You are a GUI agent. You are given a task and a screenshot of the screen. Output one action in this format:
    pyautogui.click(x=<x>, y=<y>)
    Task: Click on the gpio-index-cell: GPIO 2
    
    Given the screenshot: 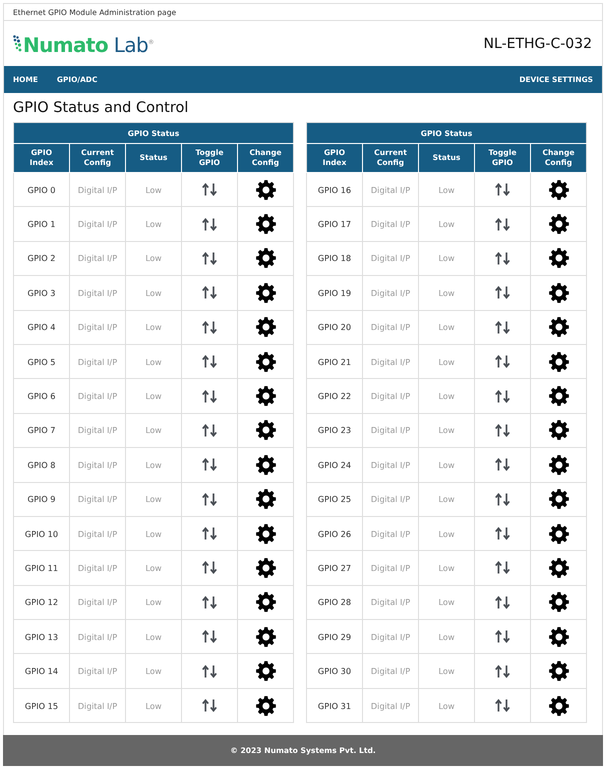 What is the action you would take?
    pyautogui.click(x=42, y=258)
    